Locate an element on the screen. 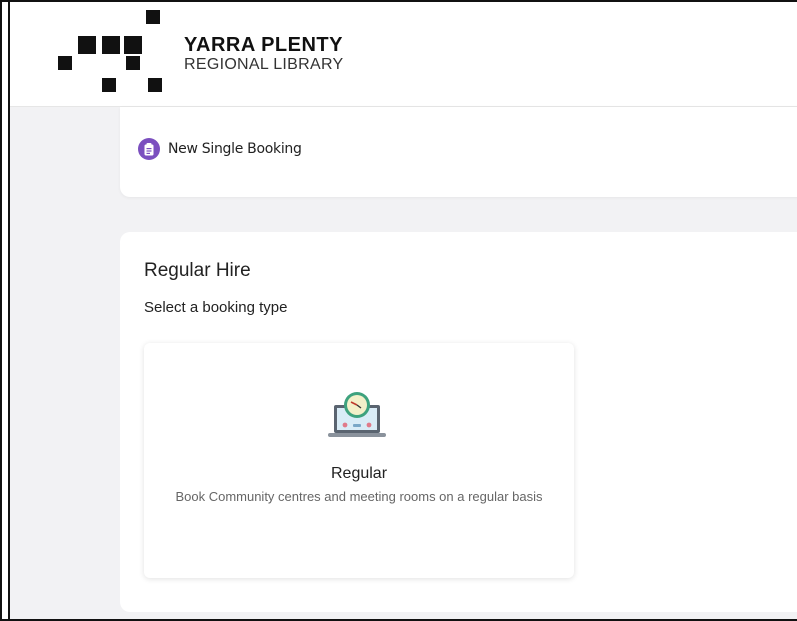  new-single-booking-label: New Single Booking is located at coordinates (235, 149).